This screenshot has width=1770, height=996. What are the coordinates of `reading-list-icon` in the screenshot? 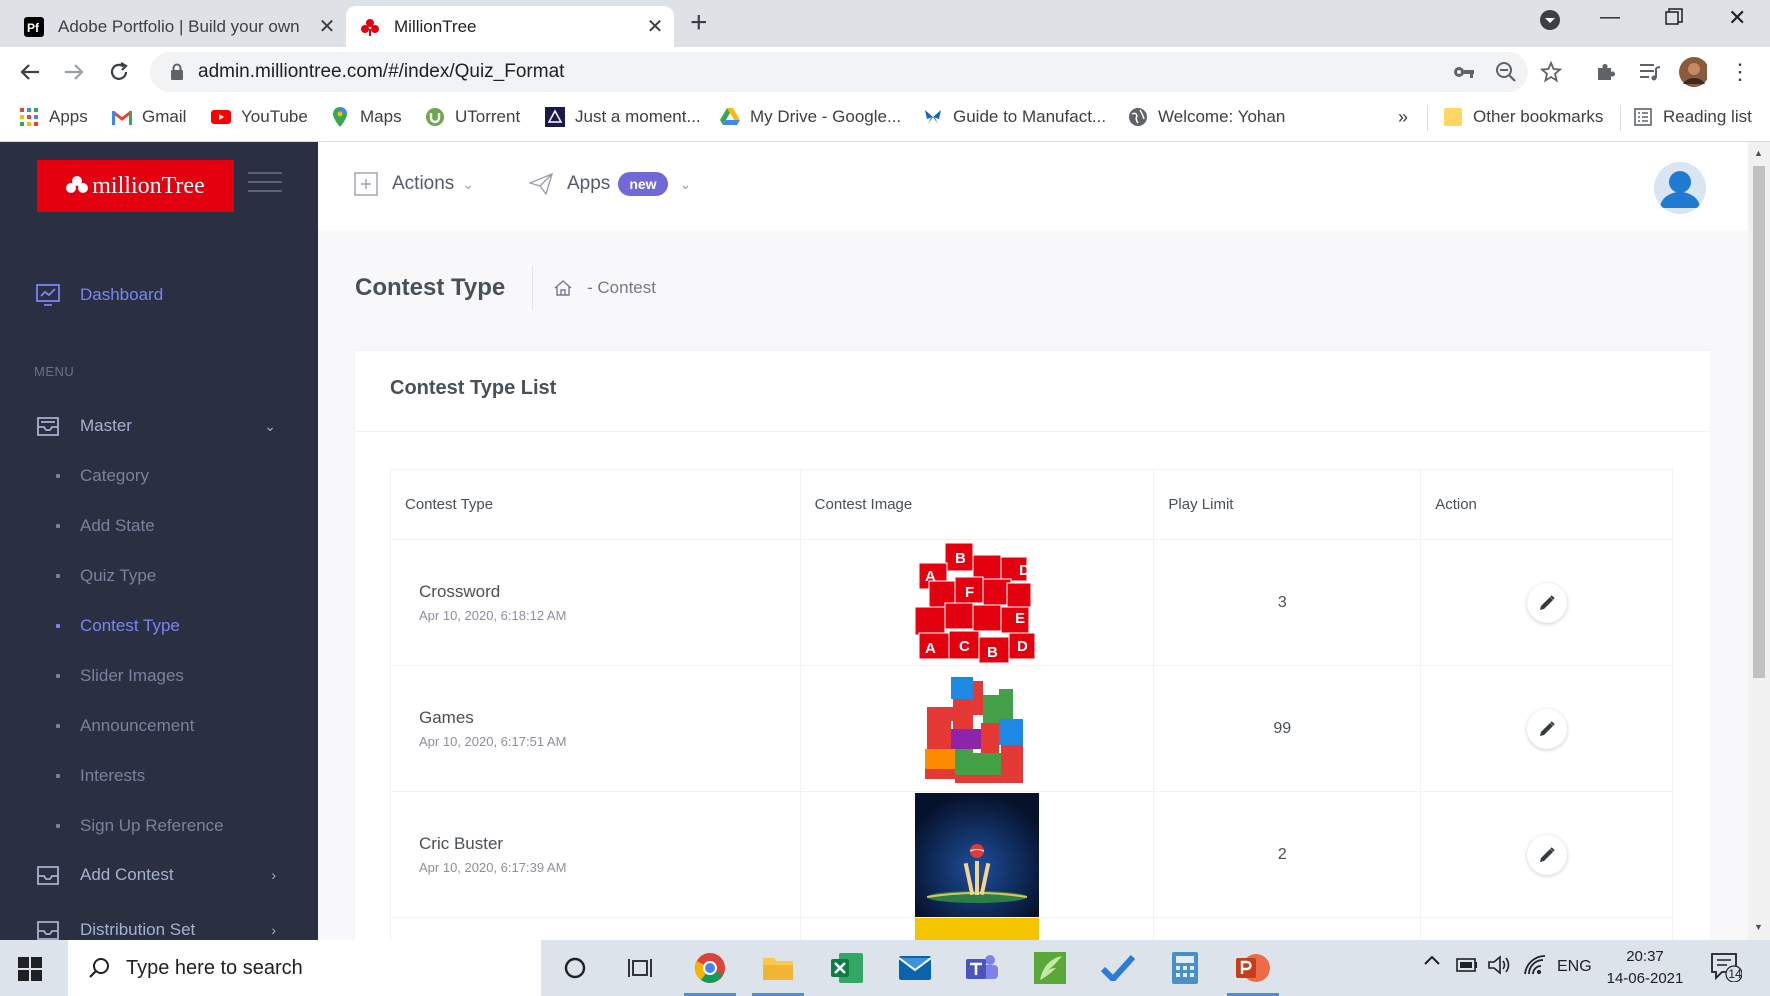 It's located at (1643, 117).